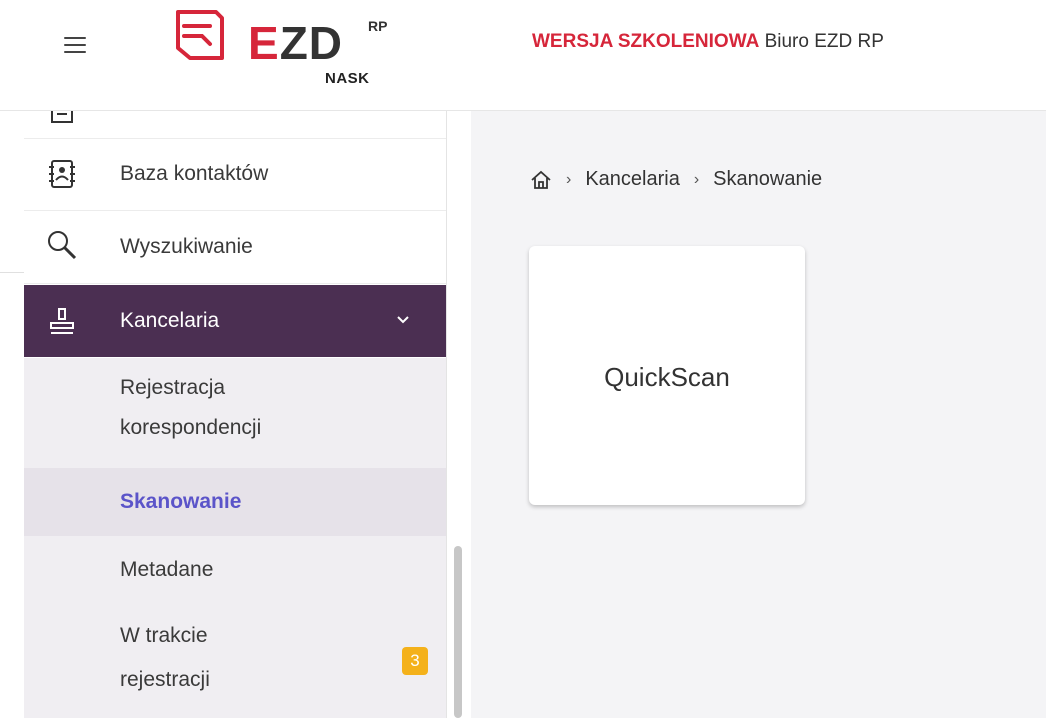  I want to click on subitem-label-line2: rejestracji, so click(165, 679).